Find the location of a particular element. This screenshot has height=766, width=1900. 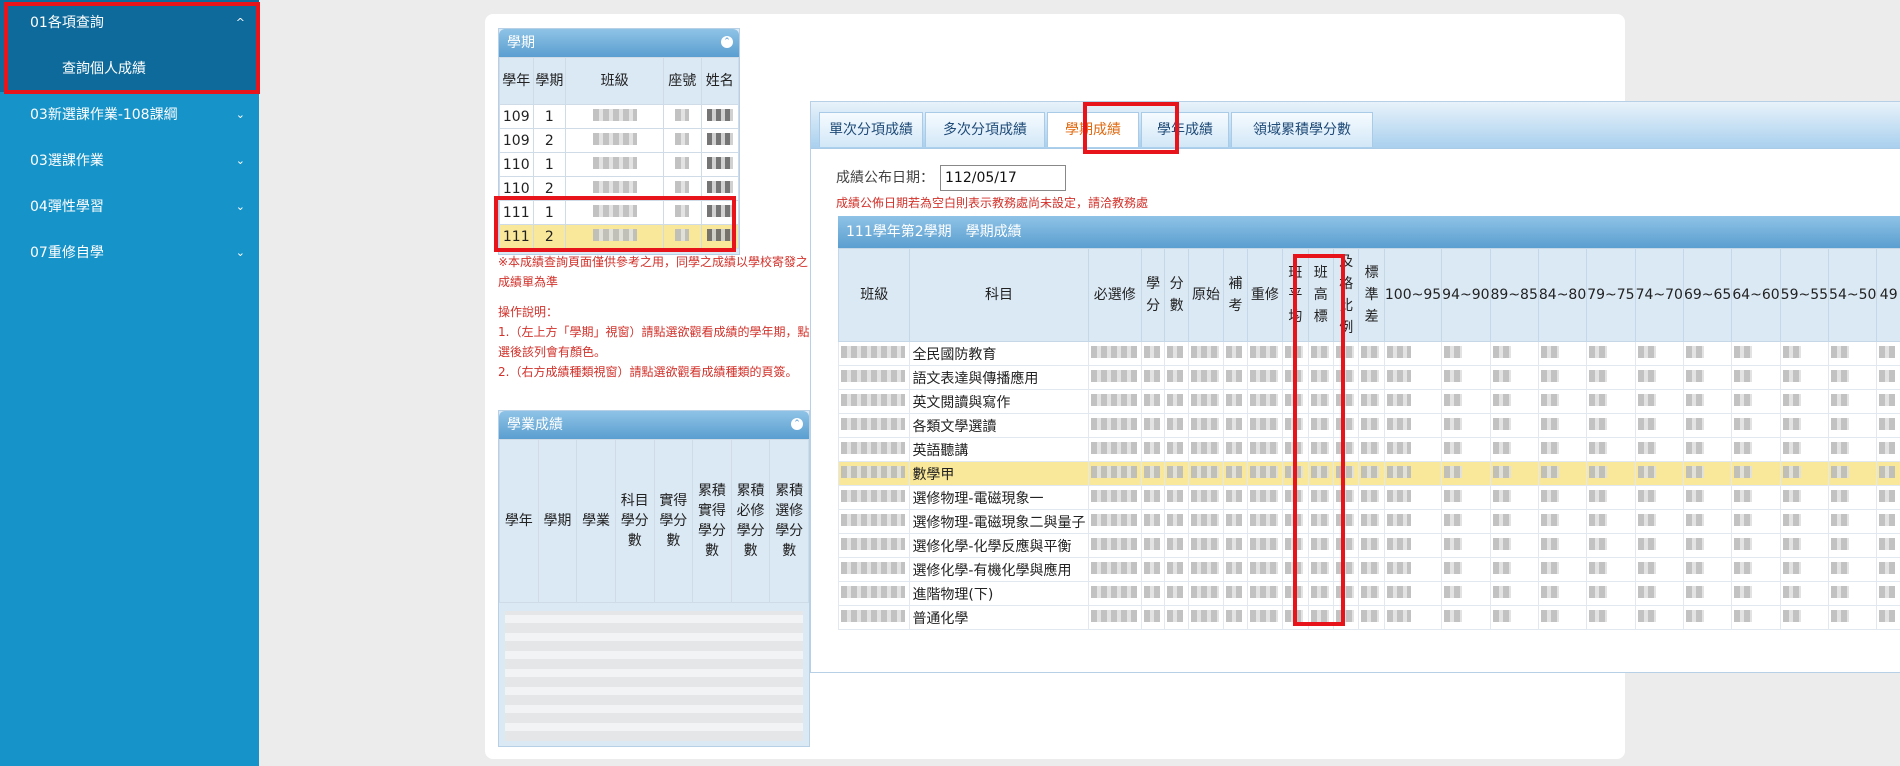

menu-item-new-course-selection: 03新選課作業-108課綱 ⌄ is located at coordinates (129, 115).